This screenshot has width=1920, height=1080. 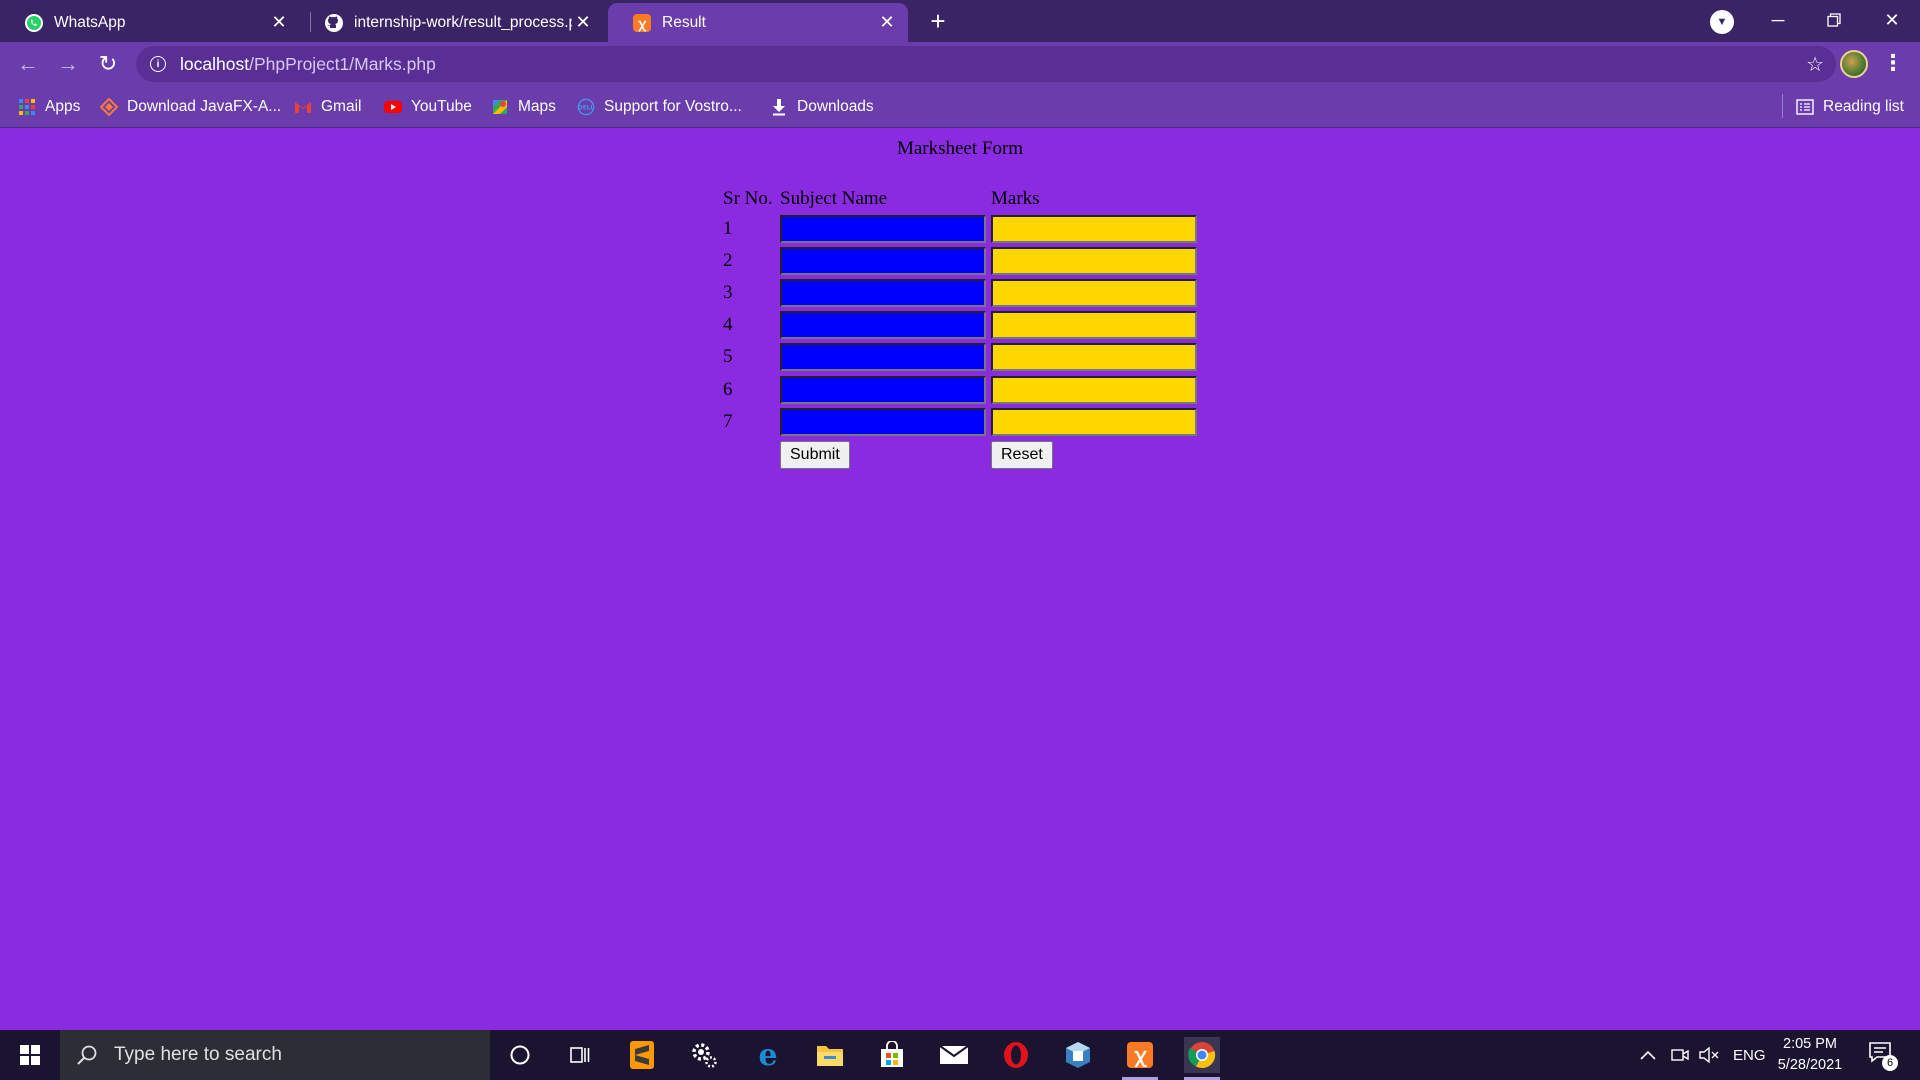 What do you see at coordinates (1805, 107) in the screenshot?
I see `reading-list-icon` at bounding box center [1805, 107].